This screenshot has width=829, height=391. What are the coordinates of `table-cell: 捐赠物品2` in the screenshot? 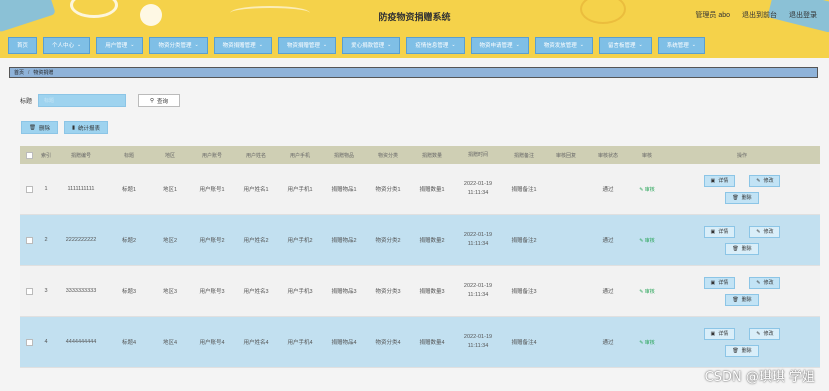 It's located at (344, 241).